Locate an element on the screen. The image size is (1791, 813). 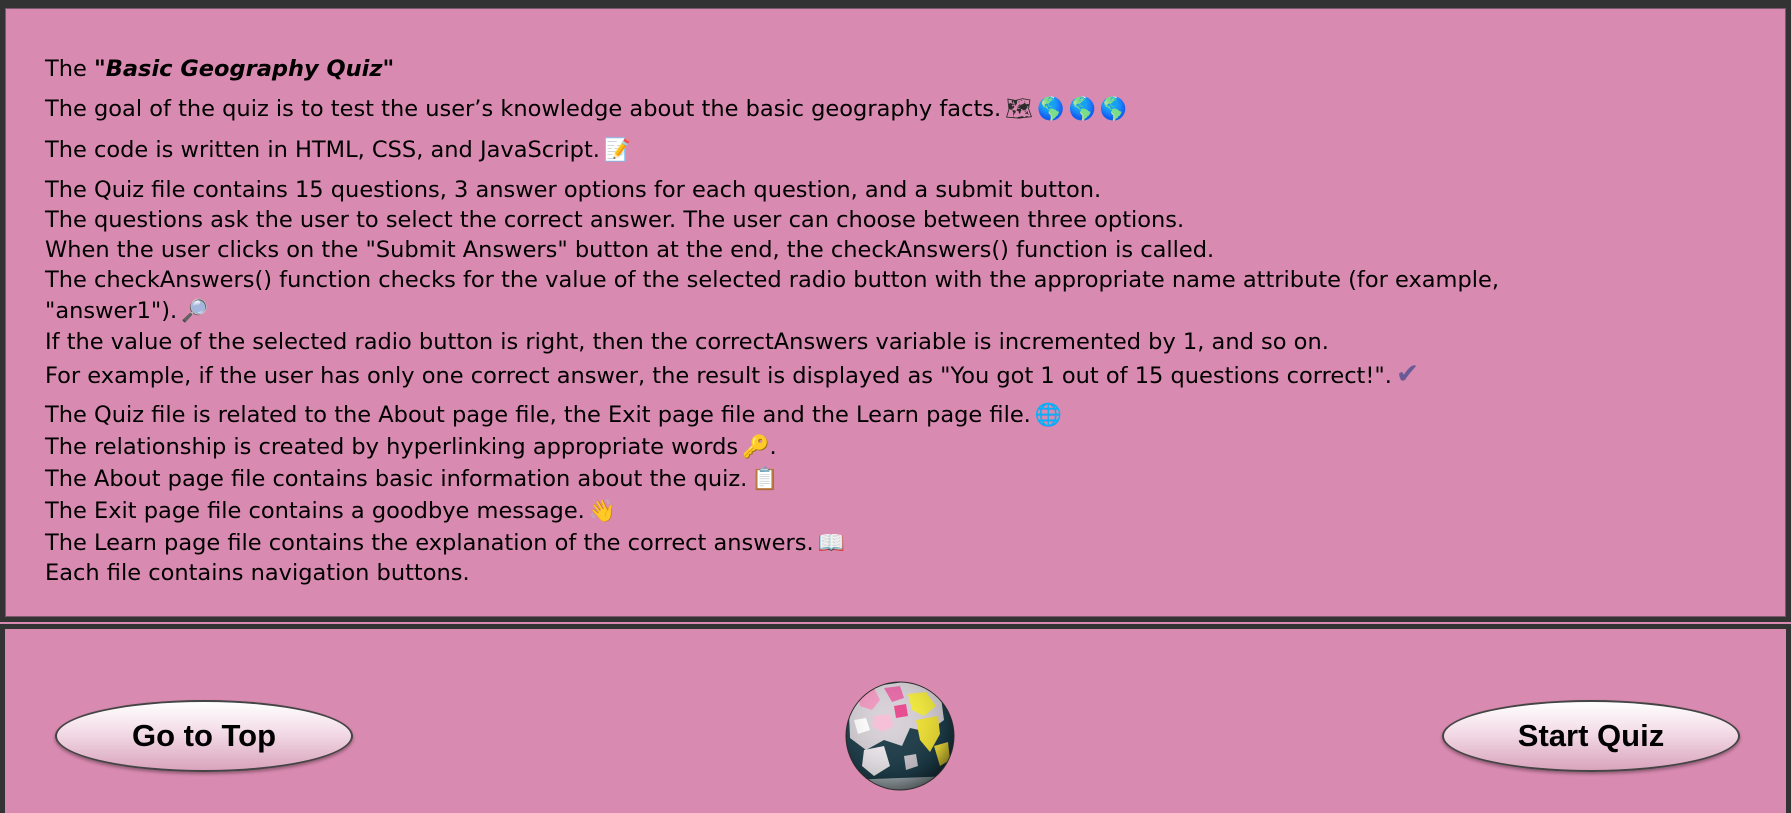
line-check-2: "answer1"). 🔎 is located at coordinates (127, 311).